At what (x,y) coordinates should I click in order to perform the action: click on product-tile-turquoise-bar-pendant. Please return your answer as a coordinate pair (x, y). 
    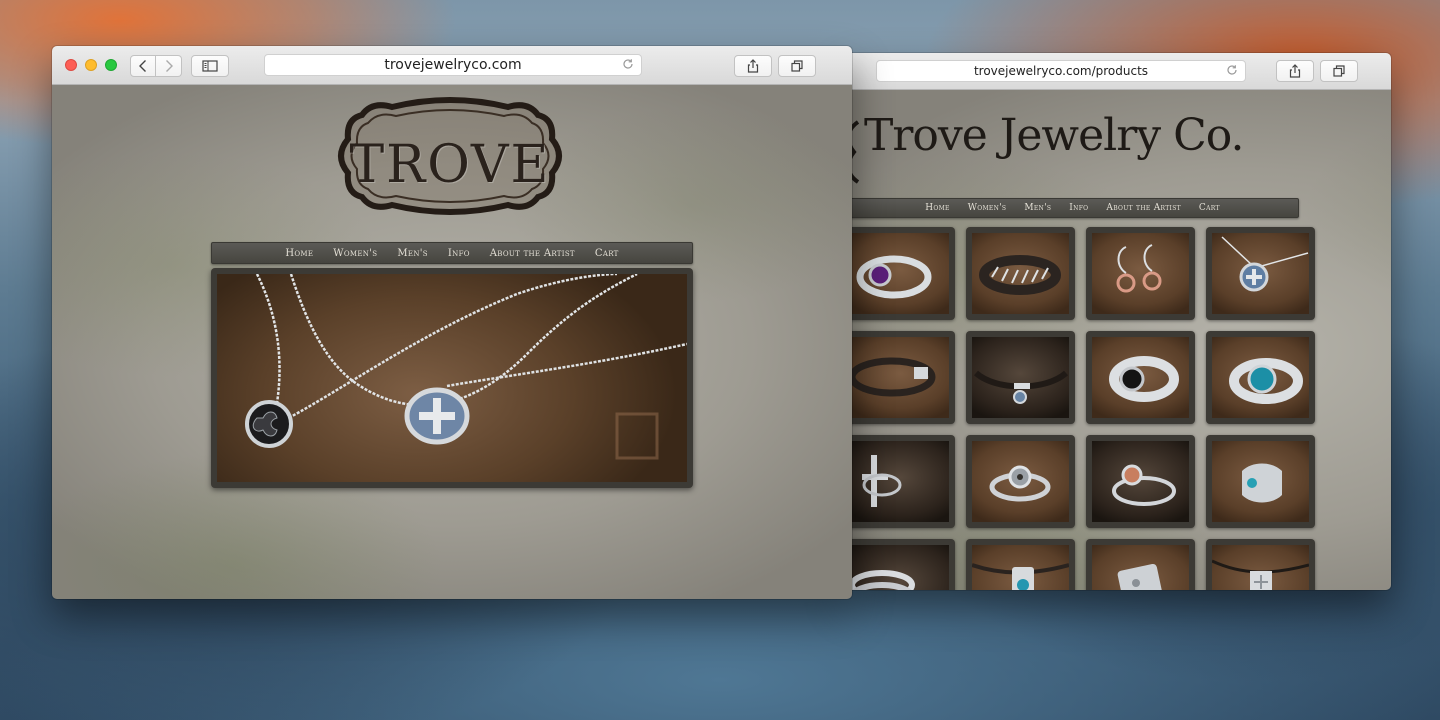
    Looking at the image, I should click on (1020, 564).